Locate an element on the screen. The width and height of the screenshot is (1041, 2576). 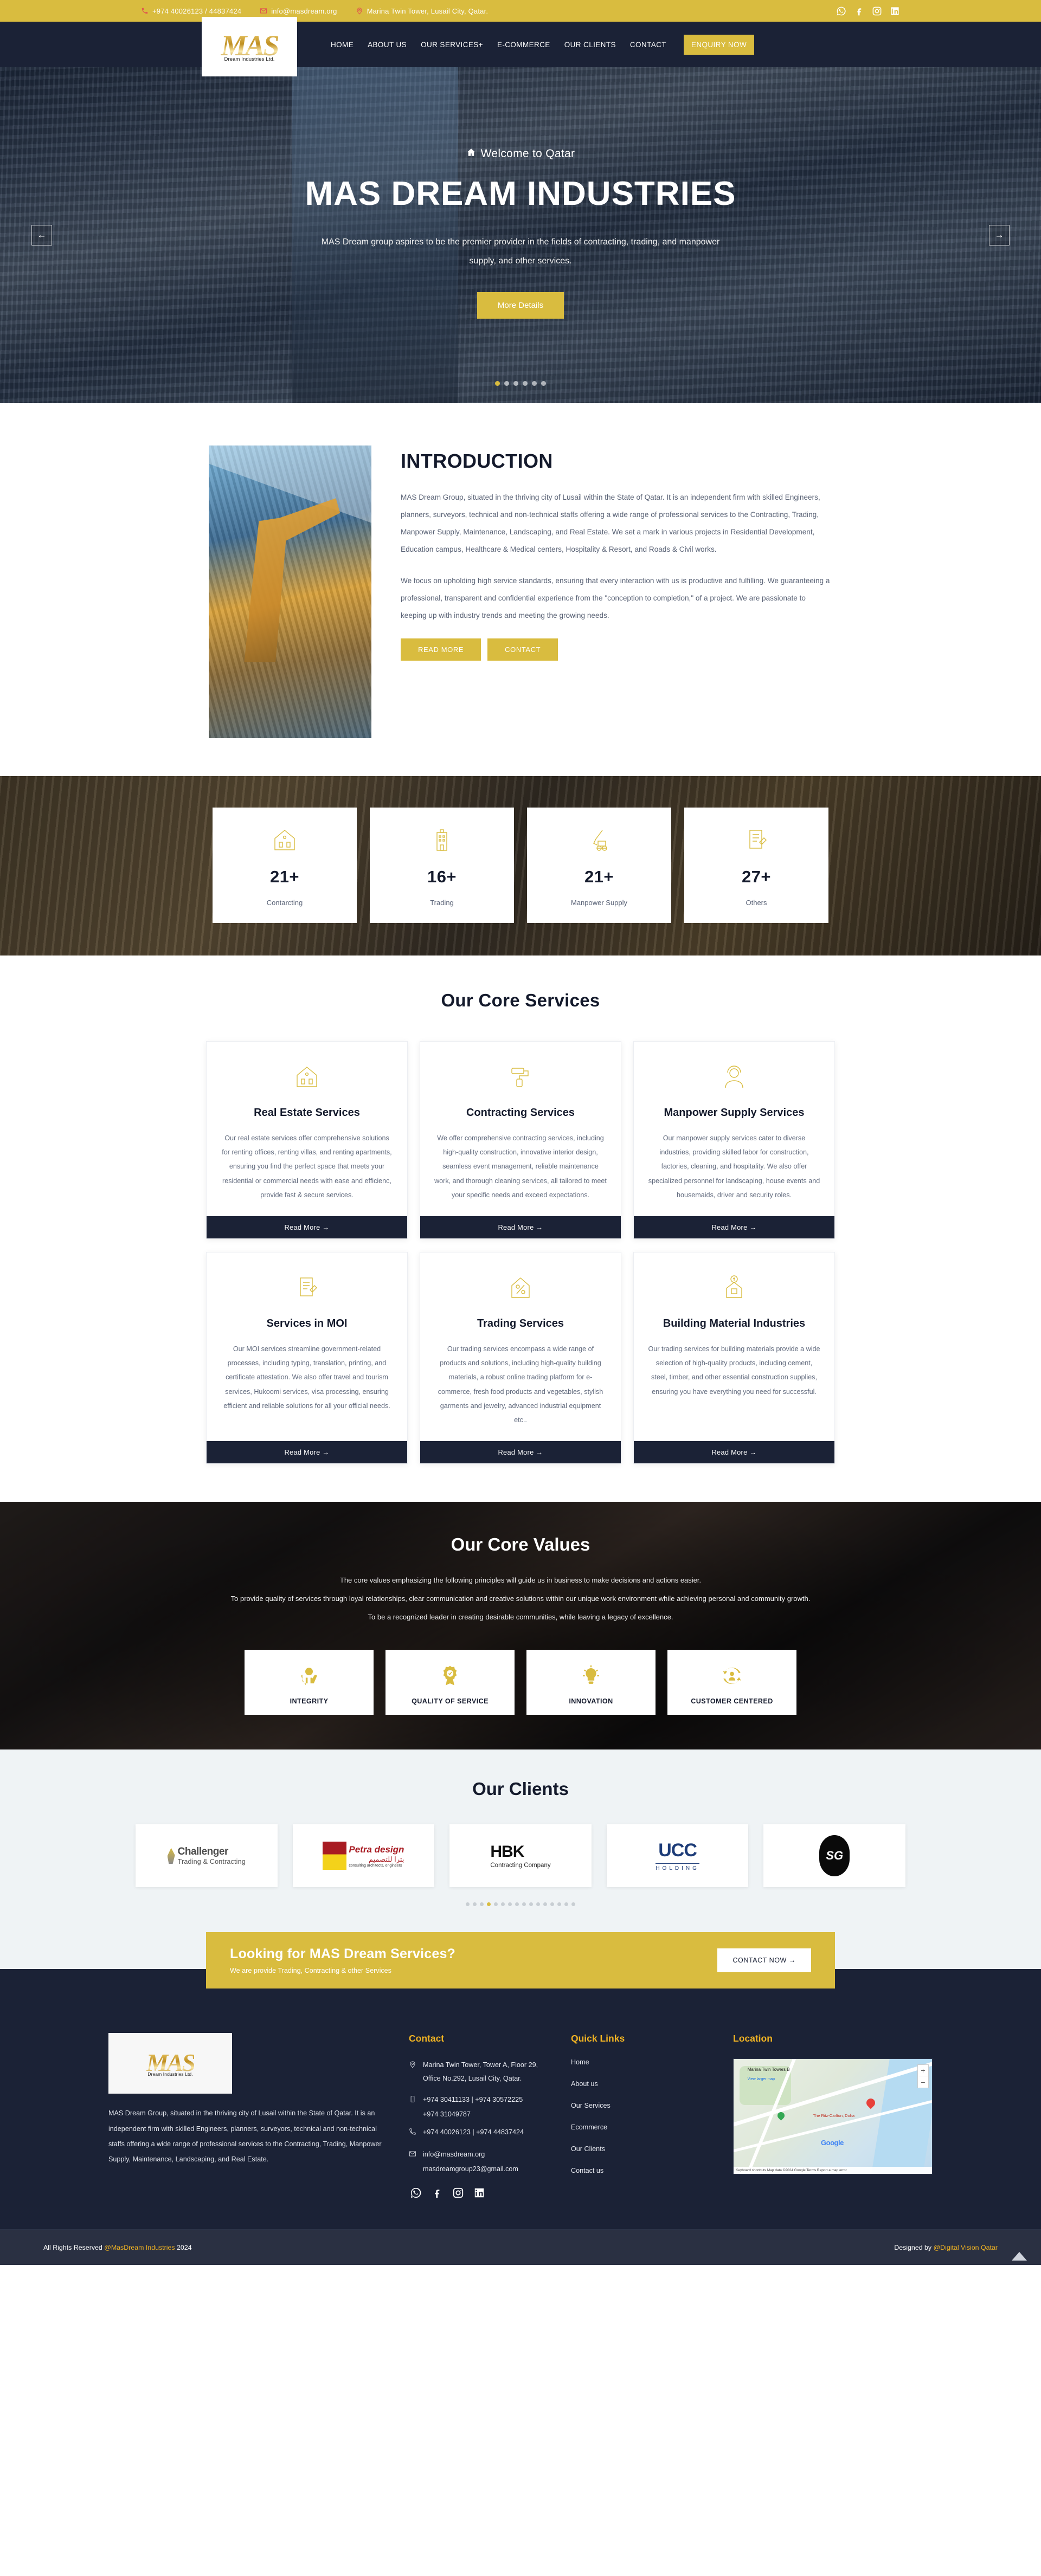
service-title: Services in MOI is located at coordinates (307, 1323).